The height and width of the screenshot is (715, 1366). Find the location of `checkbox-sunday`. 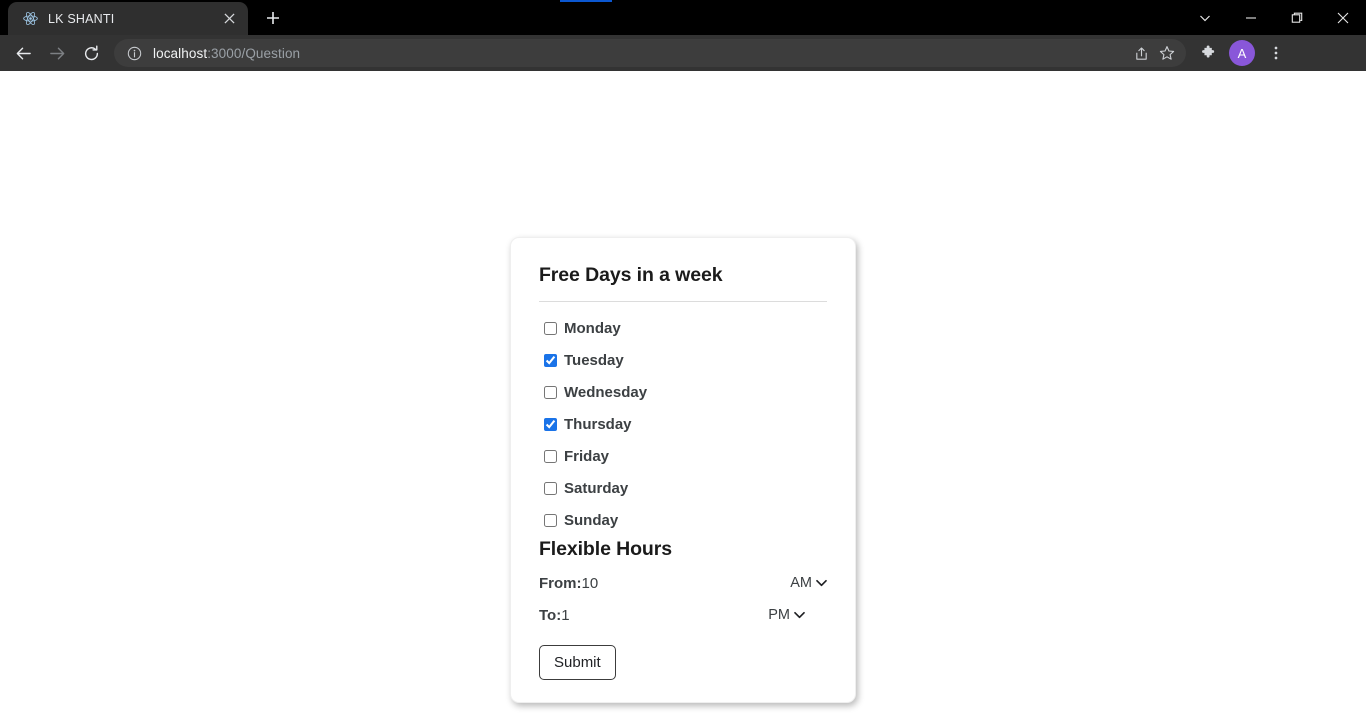

checkbox-sunday is located at coordinates (550, 520).